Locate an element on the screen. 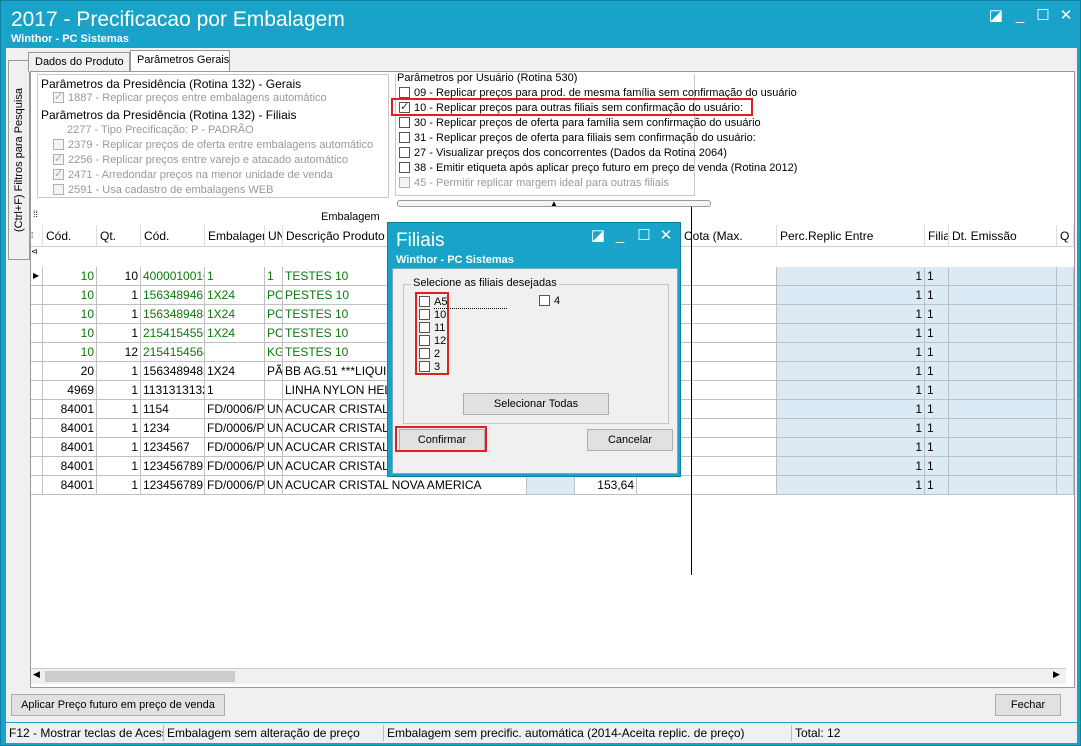 The height and width of the screenshot is (746, 1081). table-cell: 1563489482 is located at coordinates (173, 371).